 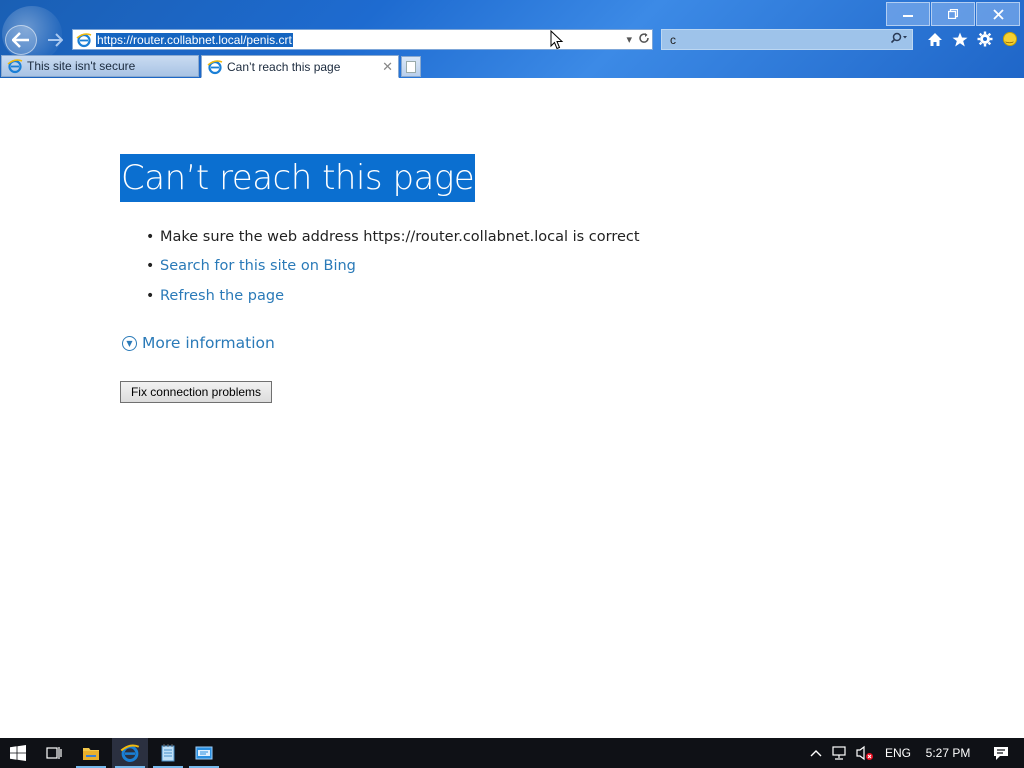 What do you see at coordinates (208, 343) in the screenshot?
I see `more-information-label: More information` at bounding box center [208, 343].